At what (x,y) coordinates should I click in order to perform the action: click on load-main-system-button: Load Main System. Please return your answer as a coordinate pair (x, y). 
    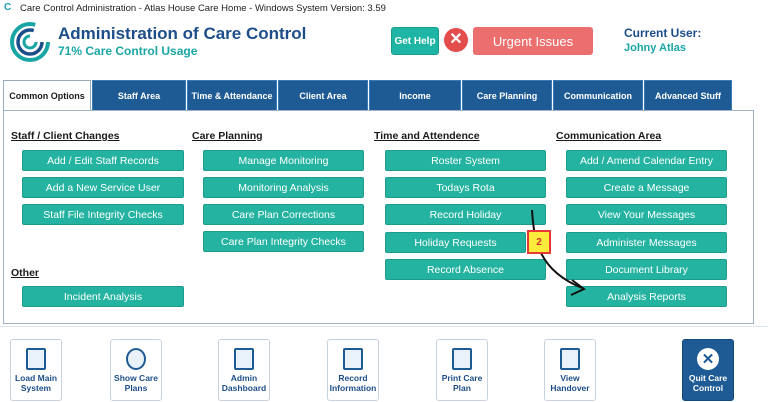
    Looking at the image, I should click on (36, 370).